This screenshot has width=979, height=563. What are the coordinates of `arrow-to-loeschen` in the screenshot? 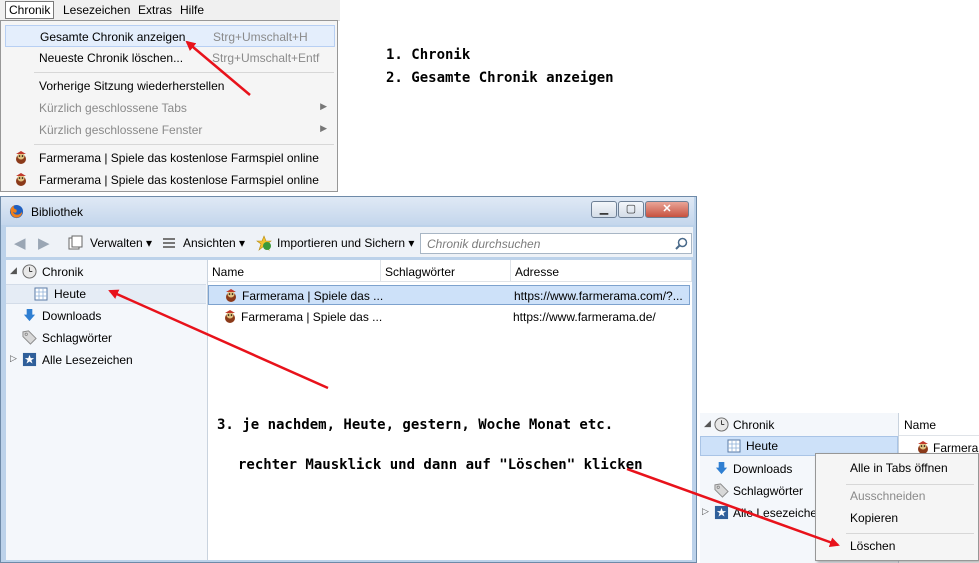 It's located at (733, 507).